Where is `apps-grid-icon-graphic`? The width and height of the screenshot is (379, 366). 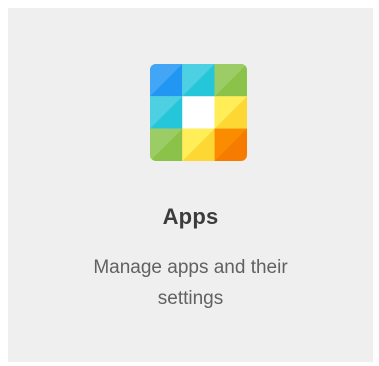
apps-grid-icon-graphic is located at coordinates (198, 112).